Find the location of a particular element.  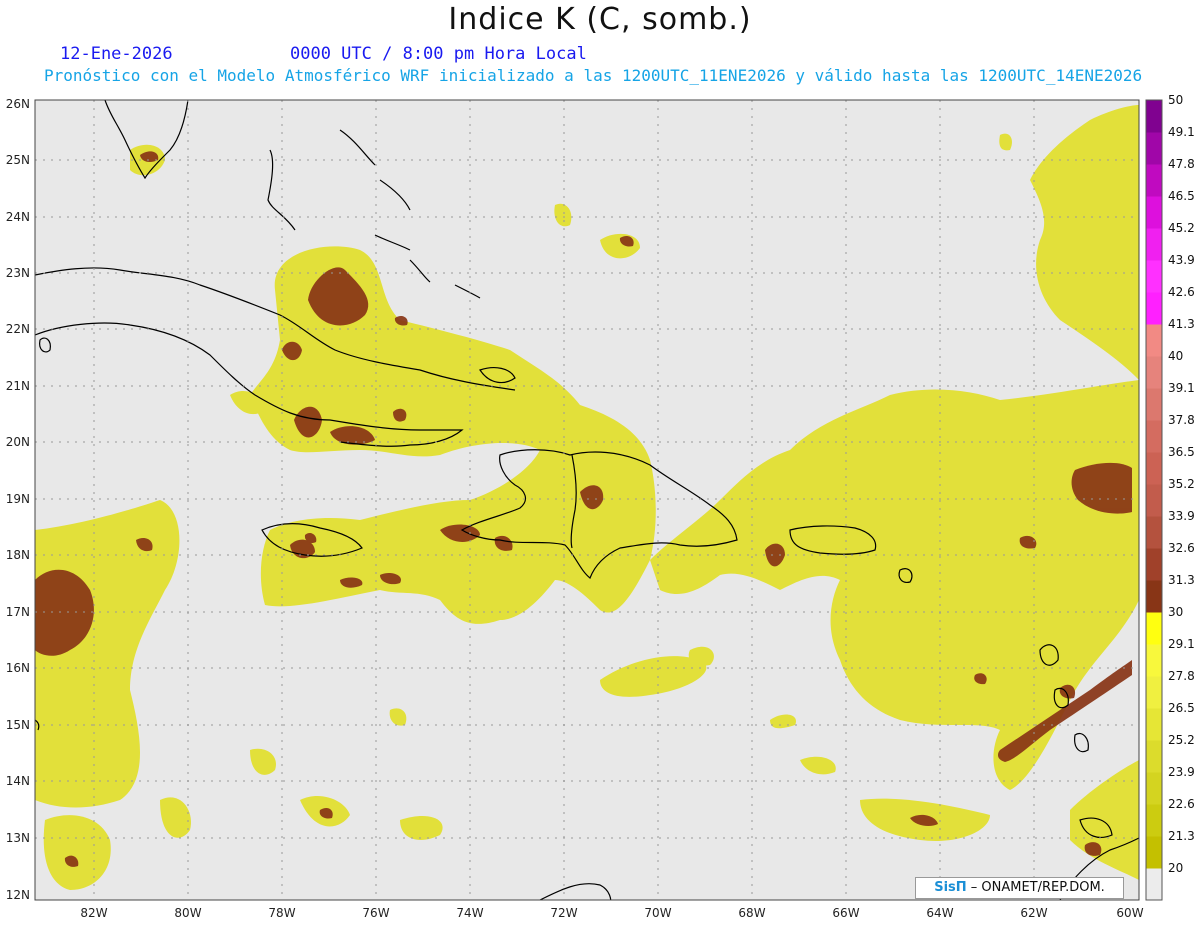

lon-label: 74W is located at coordinates (469, 913).